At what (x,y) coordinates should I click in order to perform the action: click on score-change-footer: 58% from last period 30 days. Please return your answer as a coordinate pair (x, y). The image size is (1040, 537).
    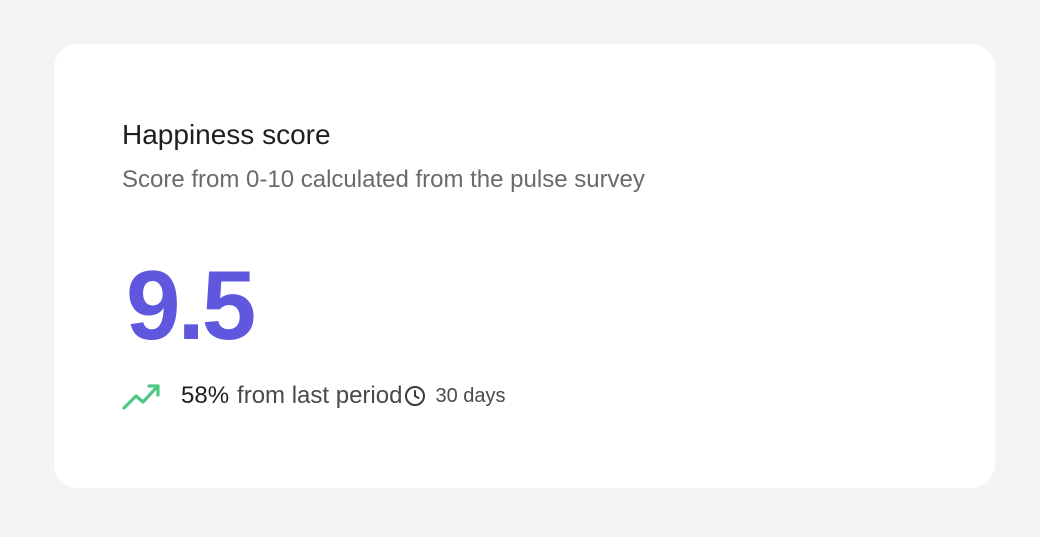
    Looking at the image, I should click on (314, 396).